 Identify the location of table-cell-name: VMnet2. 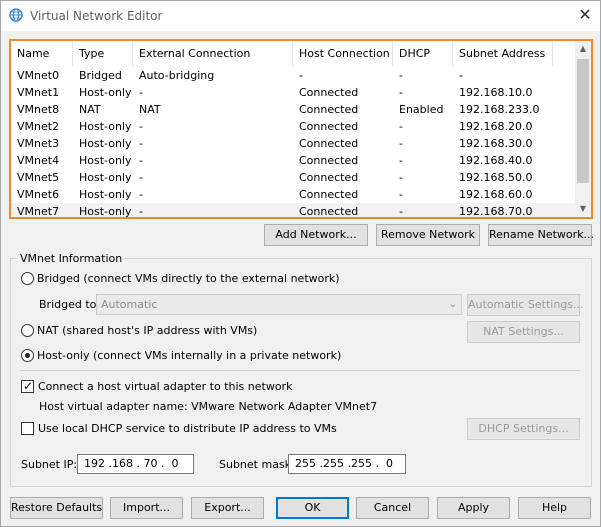
(38, 126).